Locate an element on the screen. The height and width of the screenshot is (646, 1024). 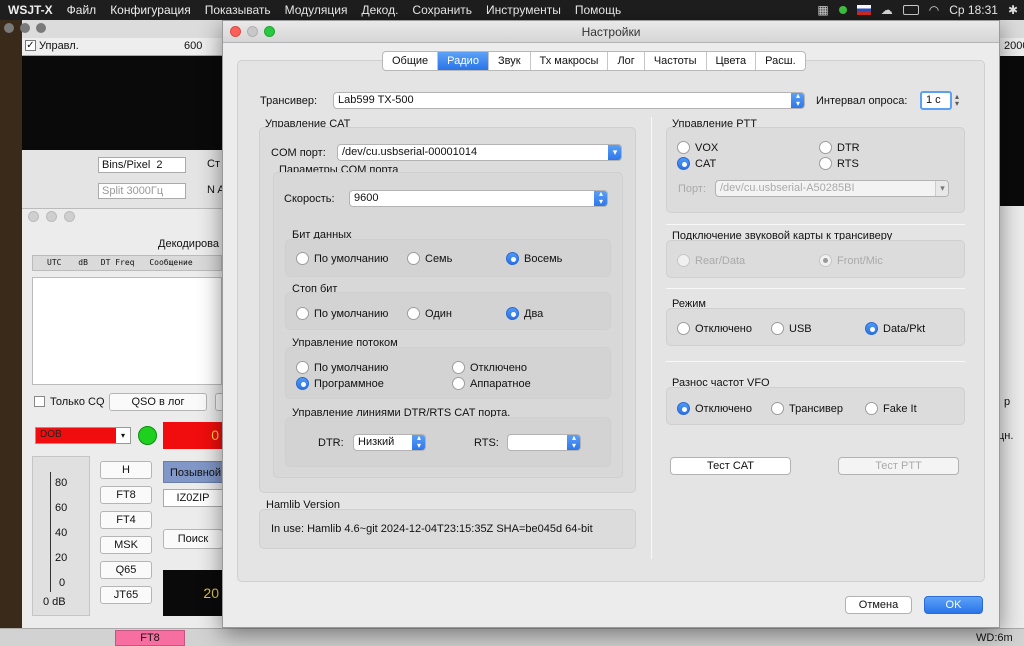
bg-zoom-icon is located at coordinates (41, 28).